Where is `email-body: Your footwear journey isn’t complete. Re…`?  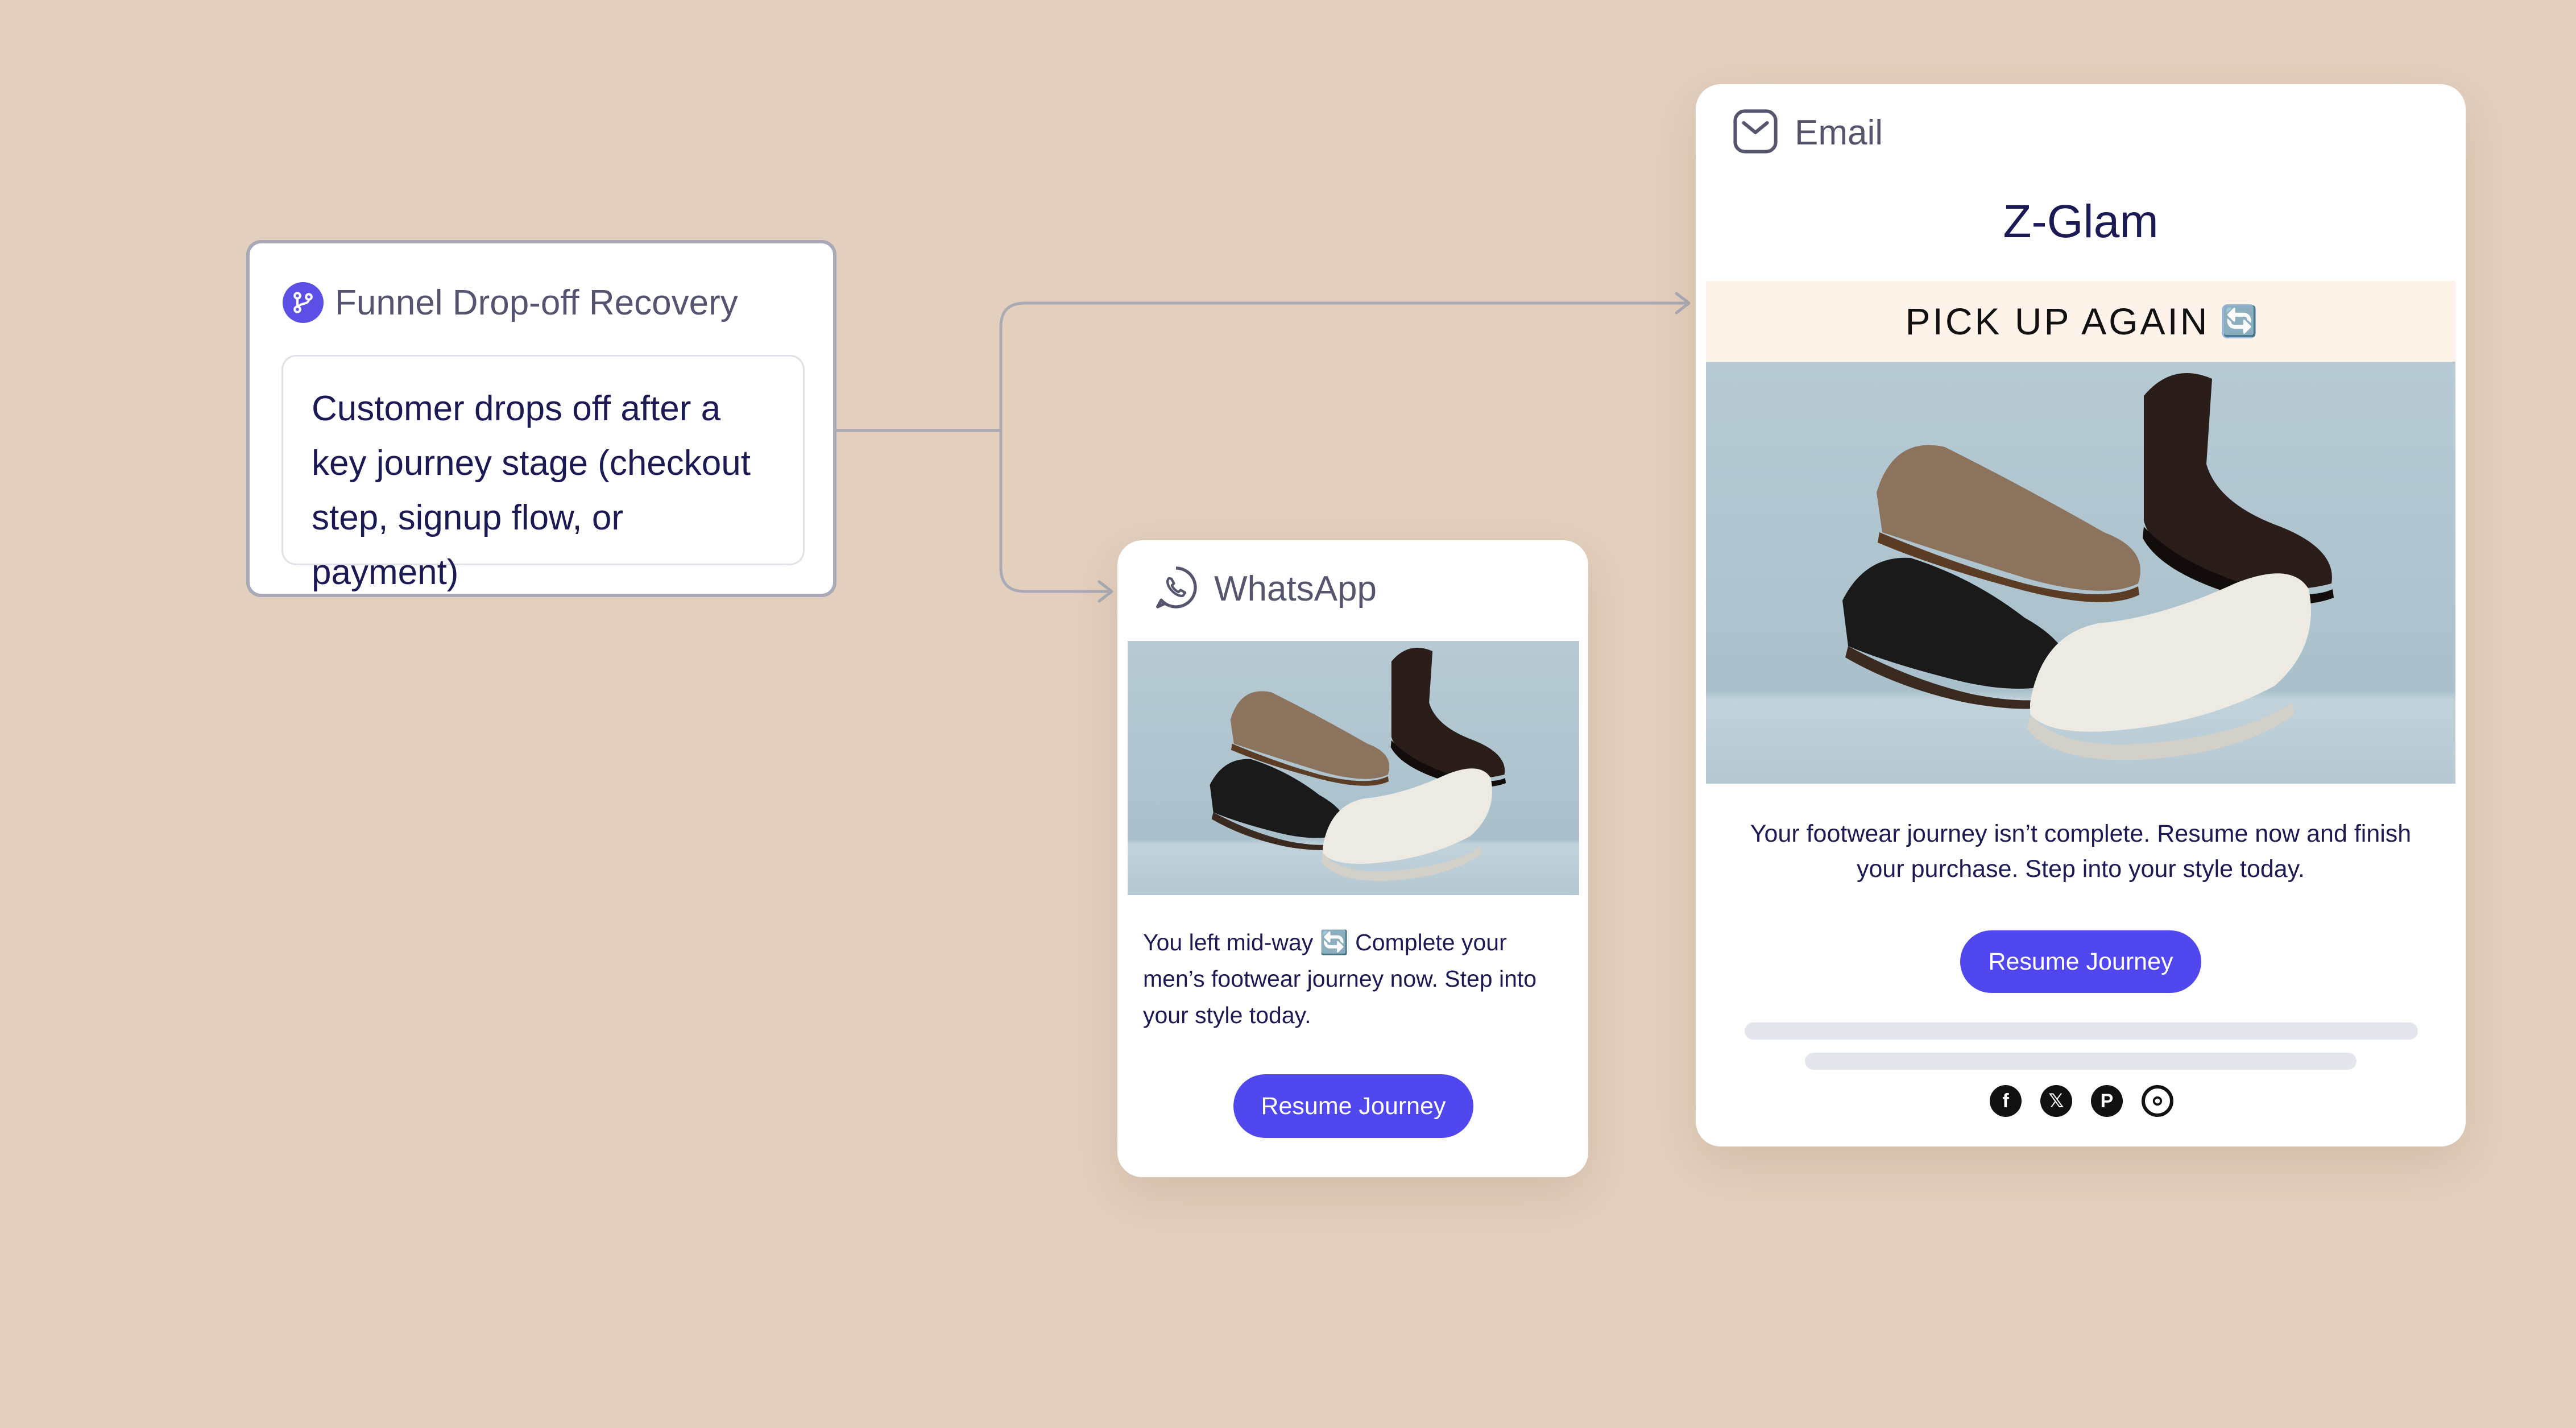 email-body: Your footwear journey isn’t complete. Re… is located at coordinates (2081, 851).